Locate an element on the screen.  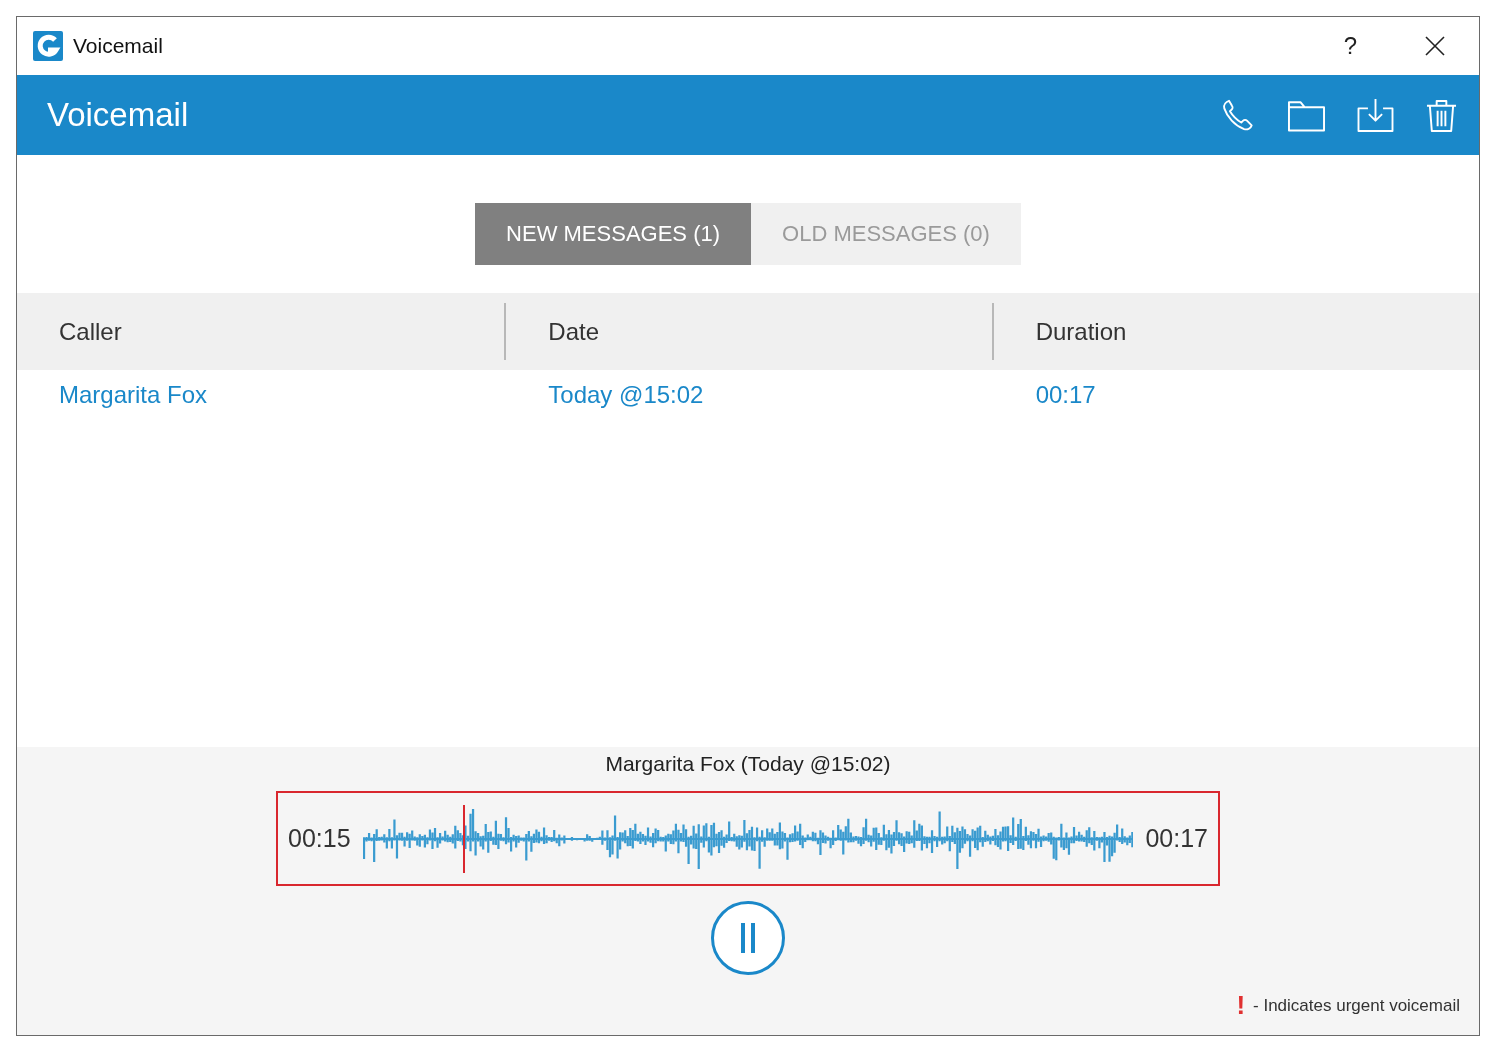
column-header: Date is located at coordinates (574, 331).